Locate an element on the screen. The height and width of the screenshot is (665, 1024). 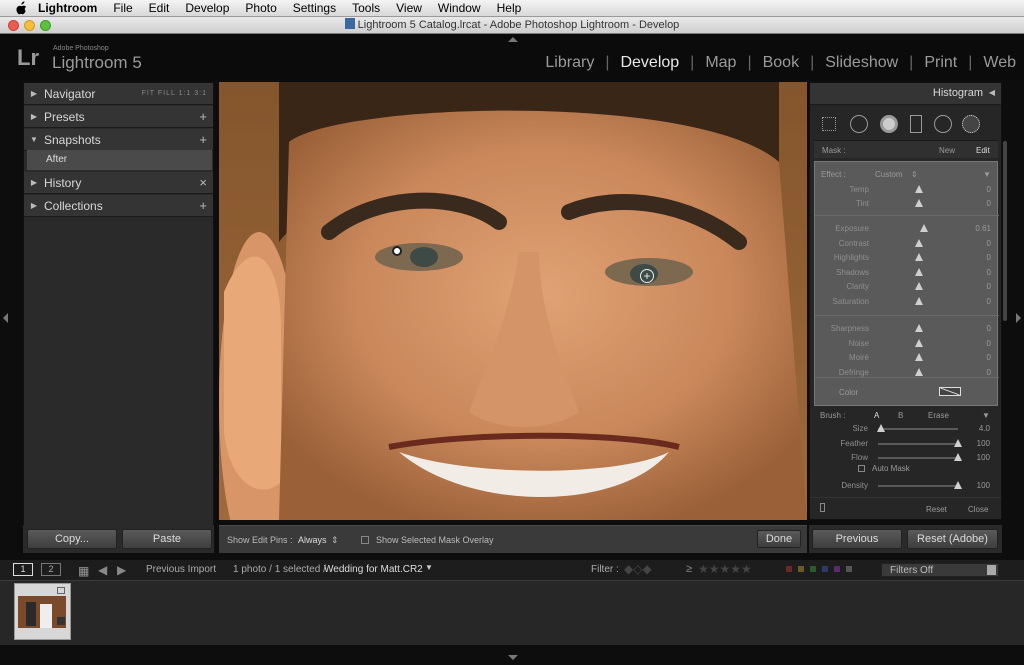
module-develop: Develop is located at coordinates (649, 63).